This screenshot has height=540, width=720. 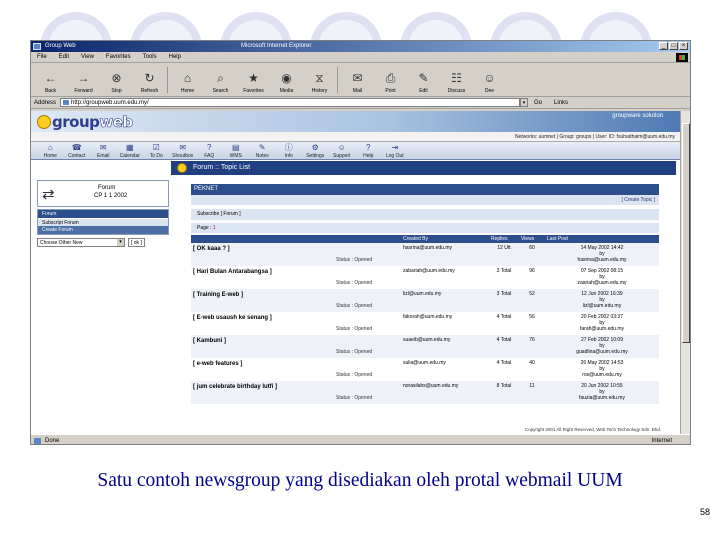 I want to click on nav-item-calendar: ▦ Calendar, so click(x=130, y=150).